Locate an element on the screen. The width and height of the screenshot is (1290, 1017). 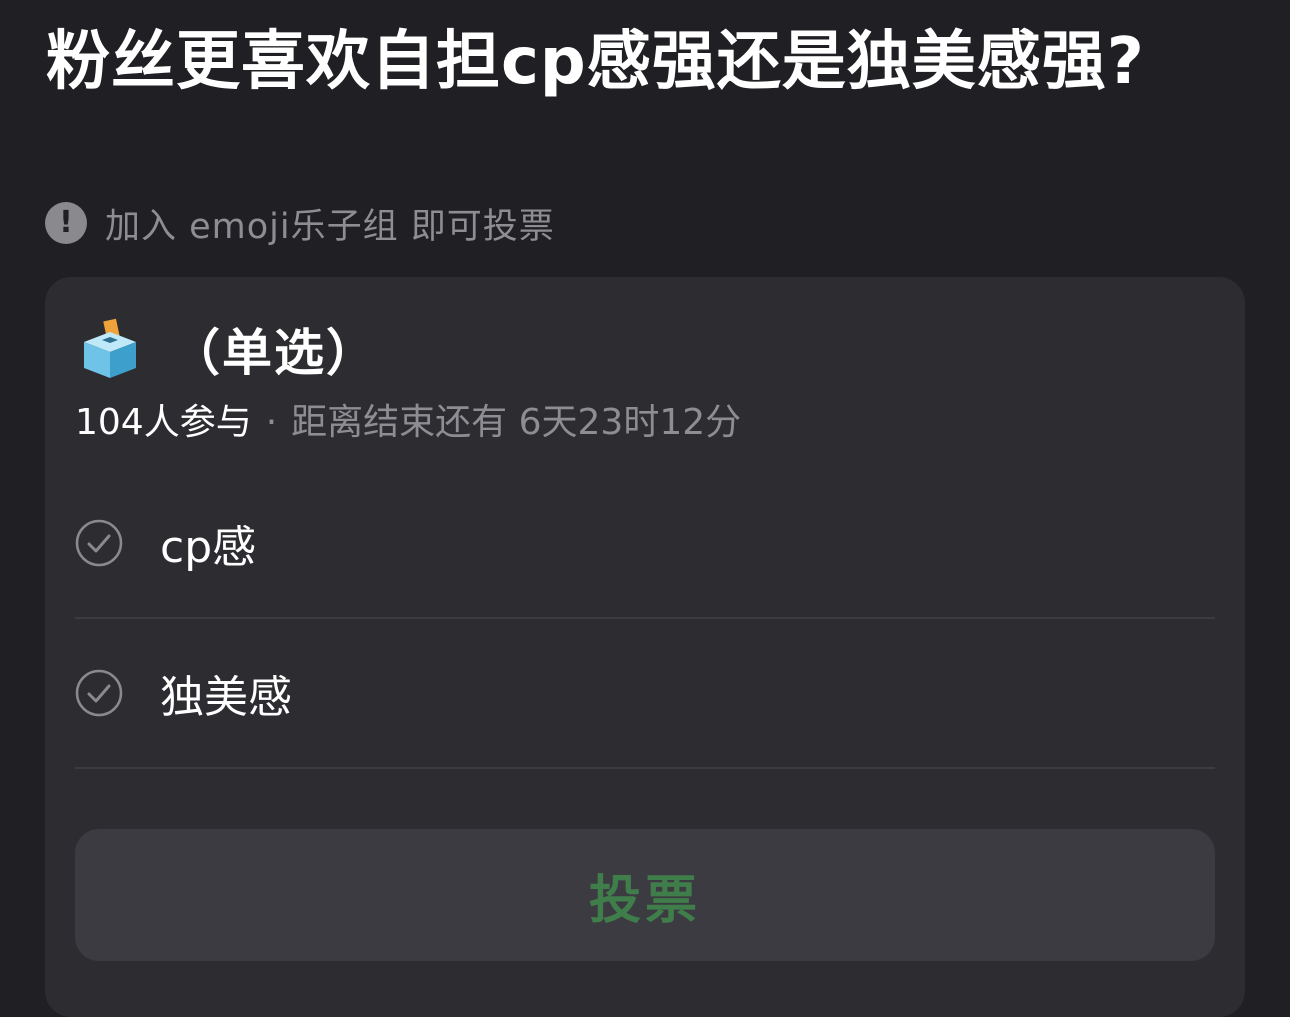
poll-option-solo: 独美感 is located at coordinates (645, 694).